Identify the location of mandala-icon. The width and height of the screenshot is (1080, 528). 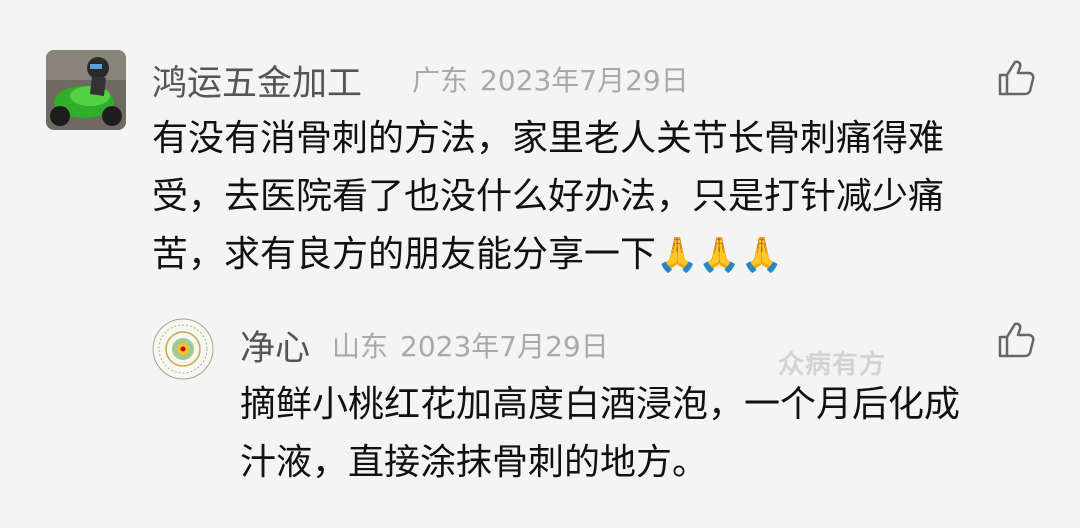
(183, 349).